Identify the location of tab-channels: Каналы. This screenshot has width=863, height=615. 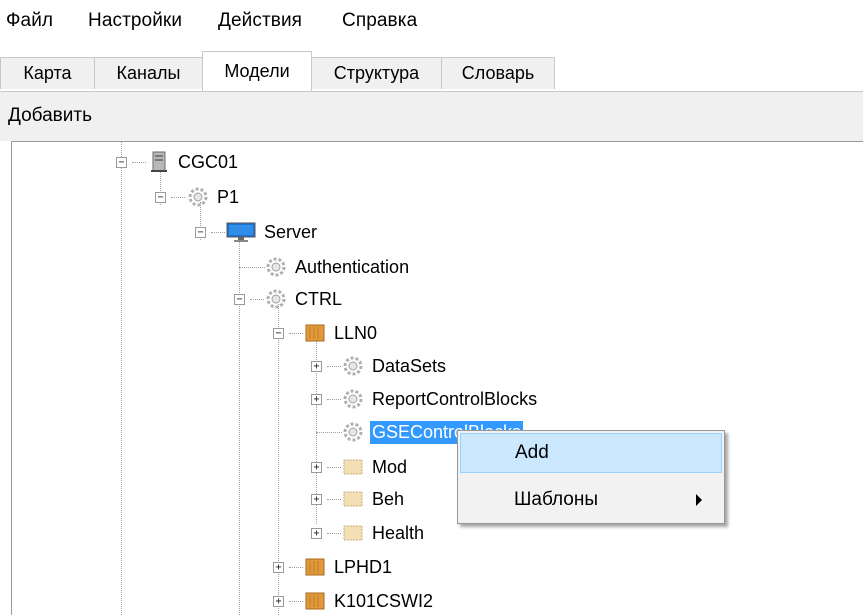
(148, 73).